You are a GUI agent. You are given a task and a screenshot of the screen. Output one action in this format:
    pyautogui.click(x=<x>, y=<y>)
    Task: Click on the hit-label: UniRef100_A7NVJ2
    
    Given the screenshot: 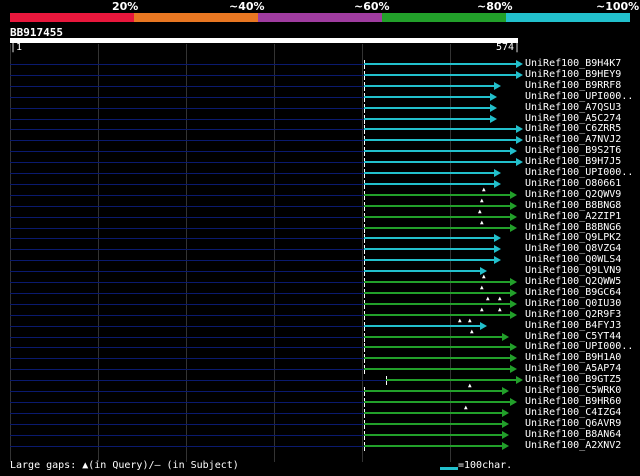 What is the action you would take?
    pyautogui.click(x=573, y=139)
    